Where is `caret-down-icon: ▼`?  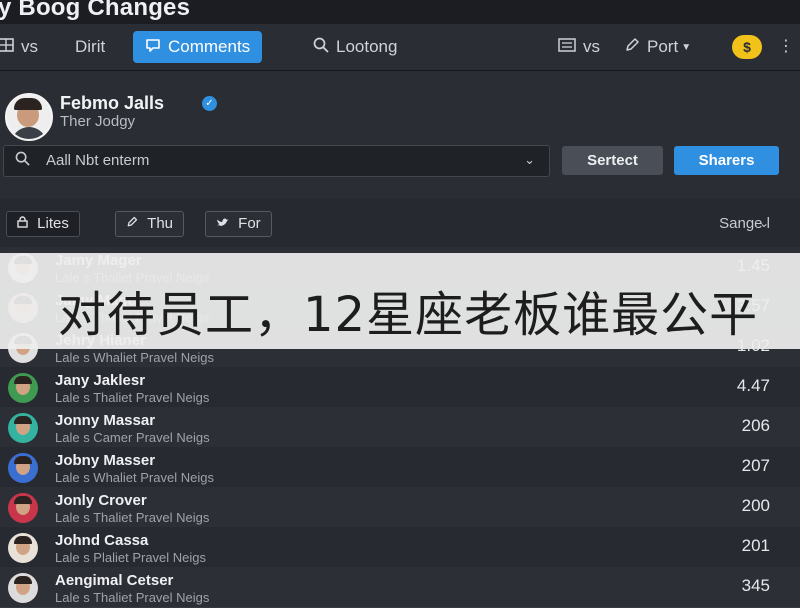
caret-down-icon: ▼ is located at coordinates (686, 47).